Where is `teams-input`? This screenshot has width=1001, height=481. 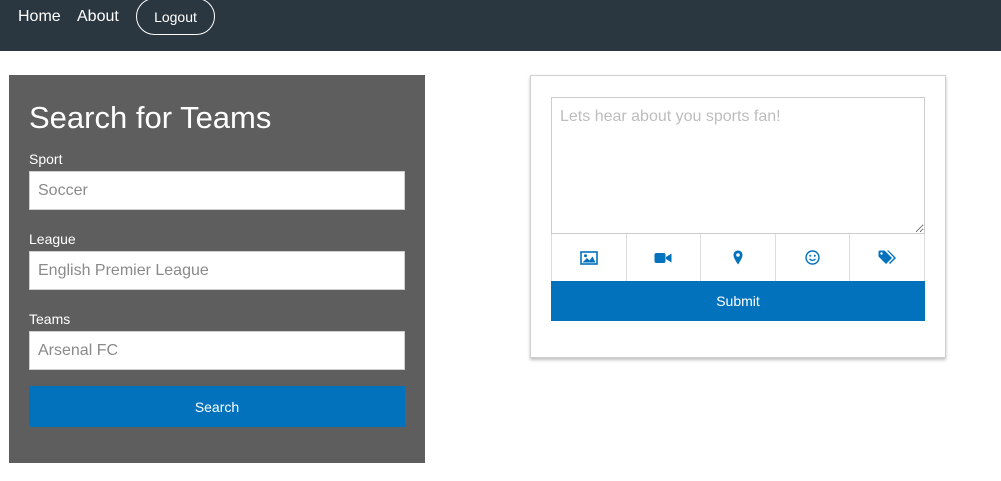
teams-input is located at coordinates (217, 350).